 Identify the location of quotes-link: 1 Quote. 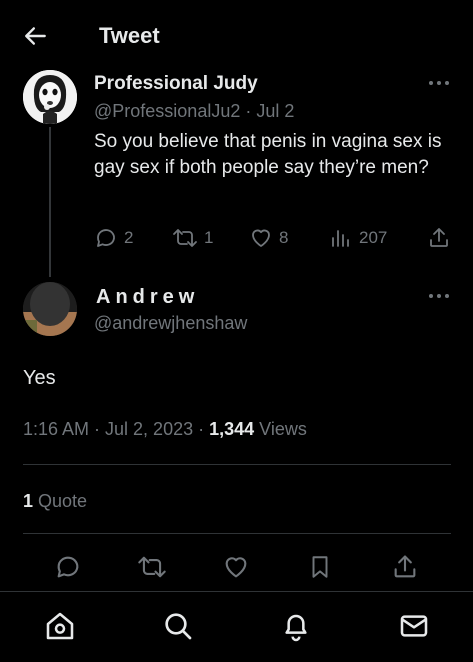
(55, 501).